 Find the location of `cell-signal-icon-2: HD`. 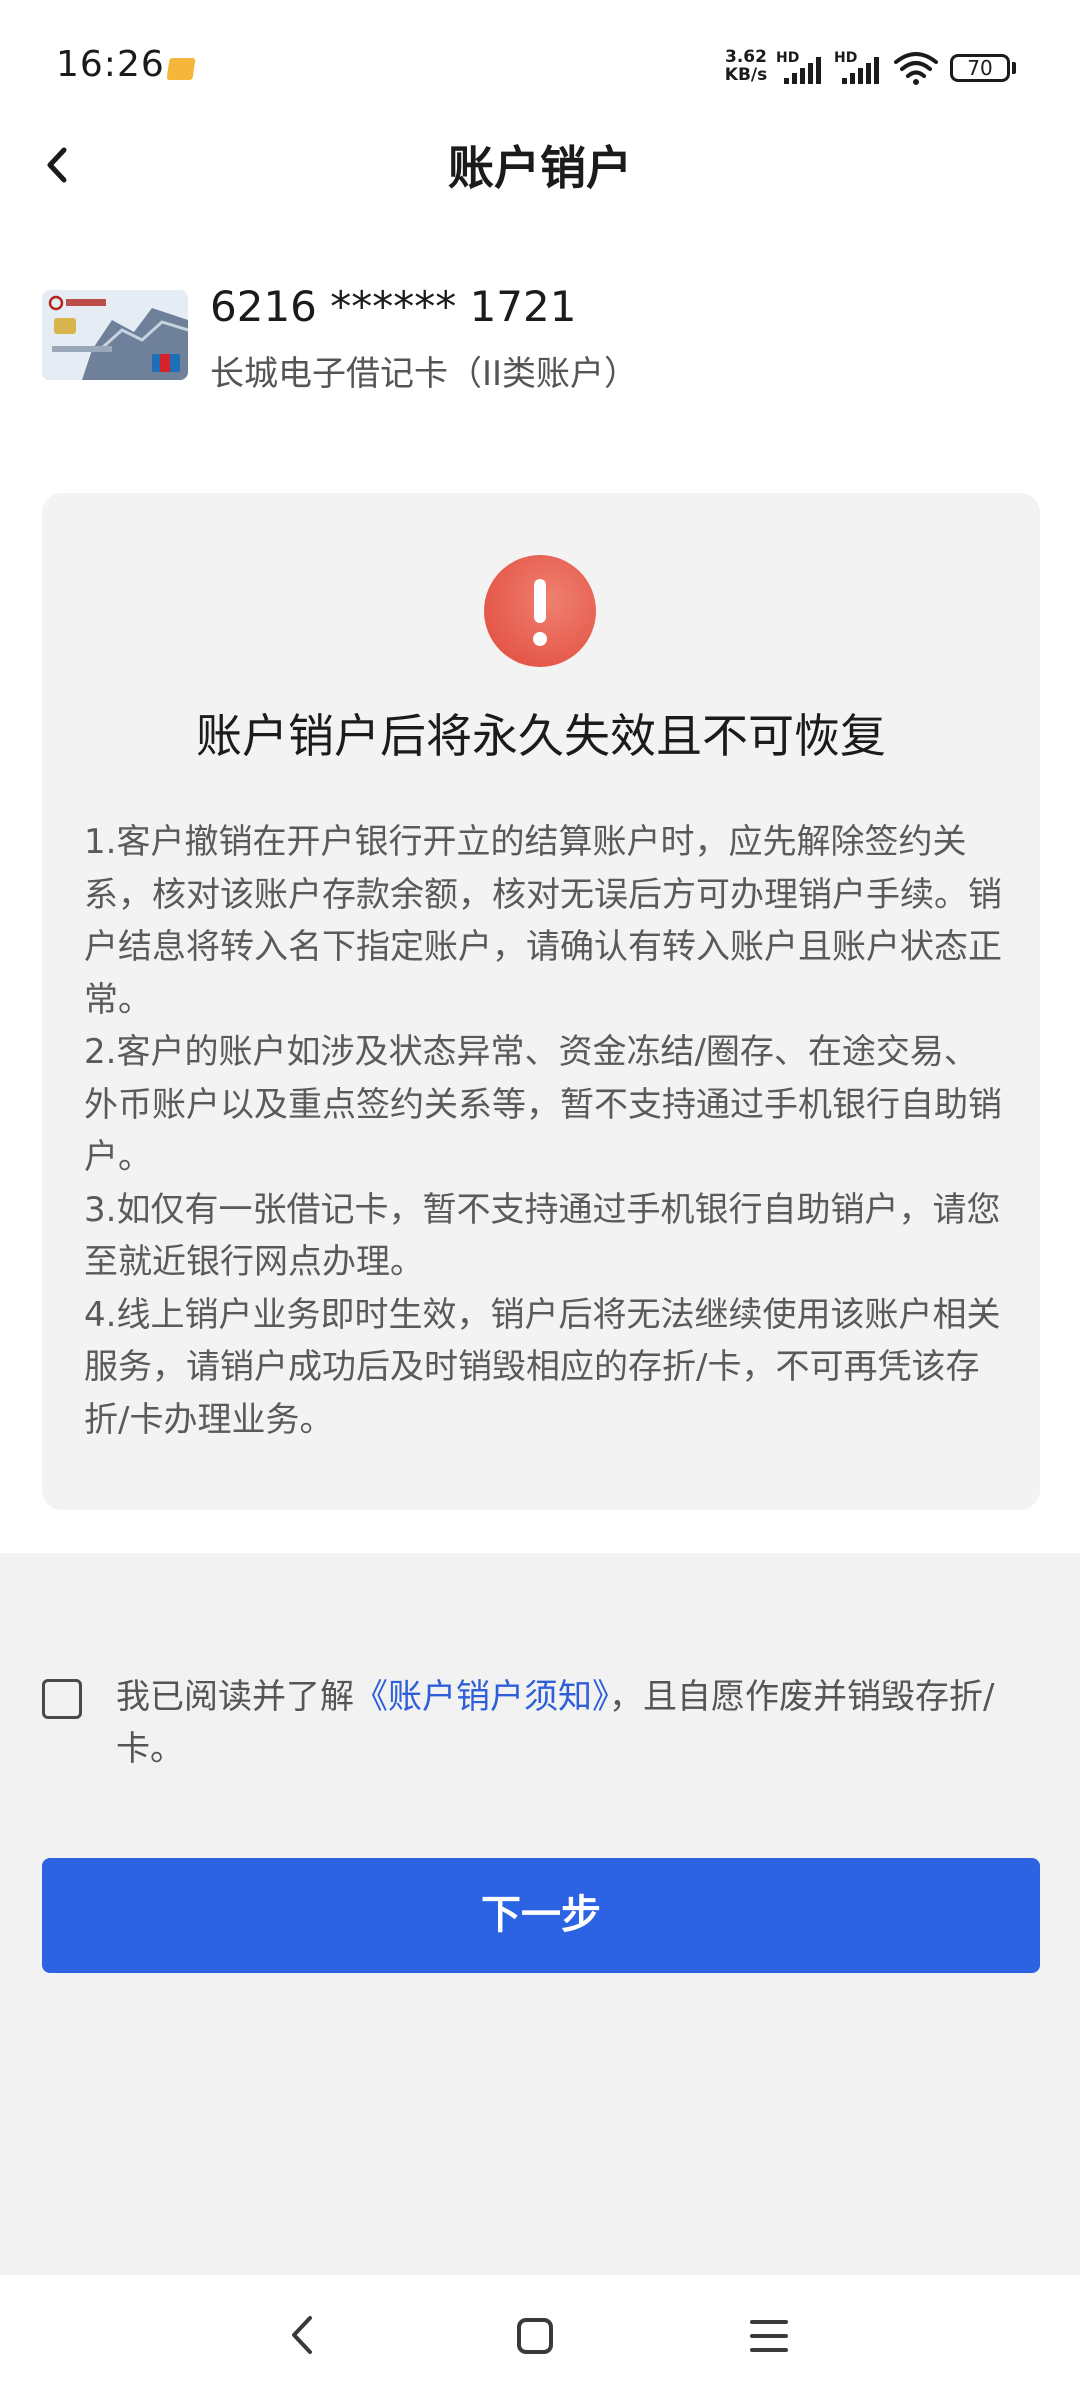

cell-signal-icon-2: HD is located at coordinates (862, 68).